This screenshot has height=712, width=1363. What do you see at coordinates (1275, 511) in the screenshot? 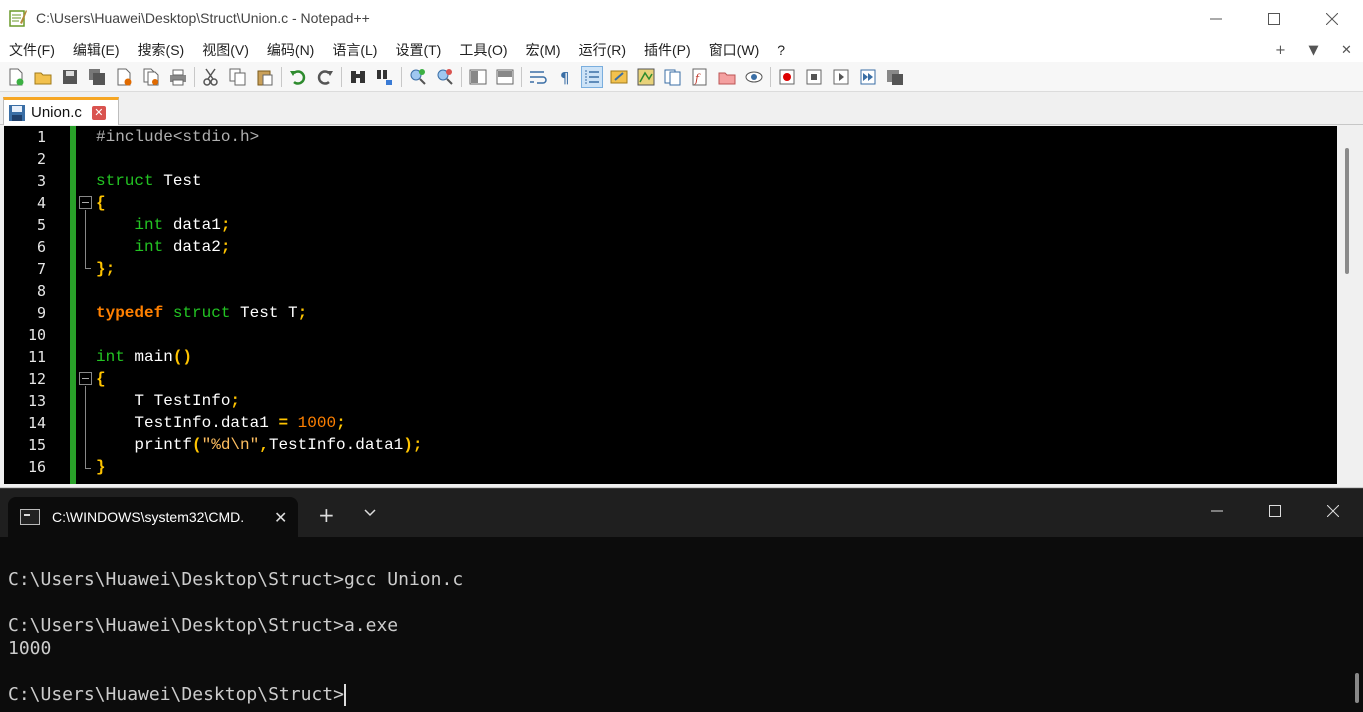
I see `terminal-maximize-button` at bounding box center [1275, 511].